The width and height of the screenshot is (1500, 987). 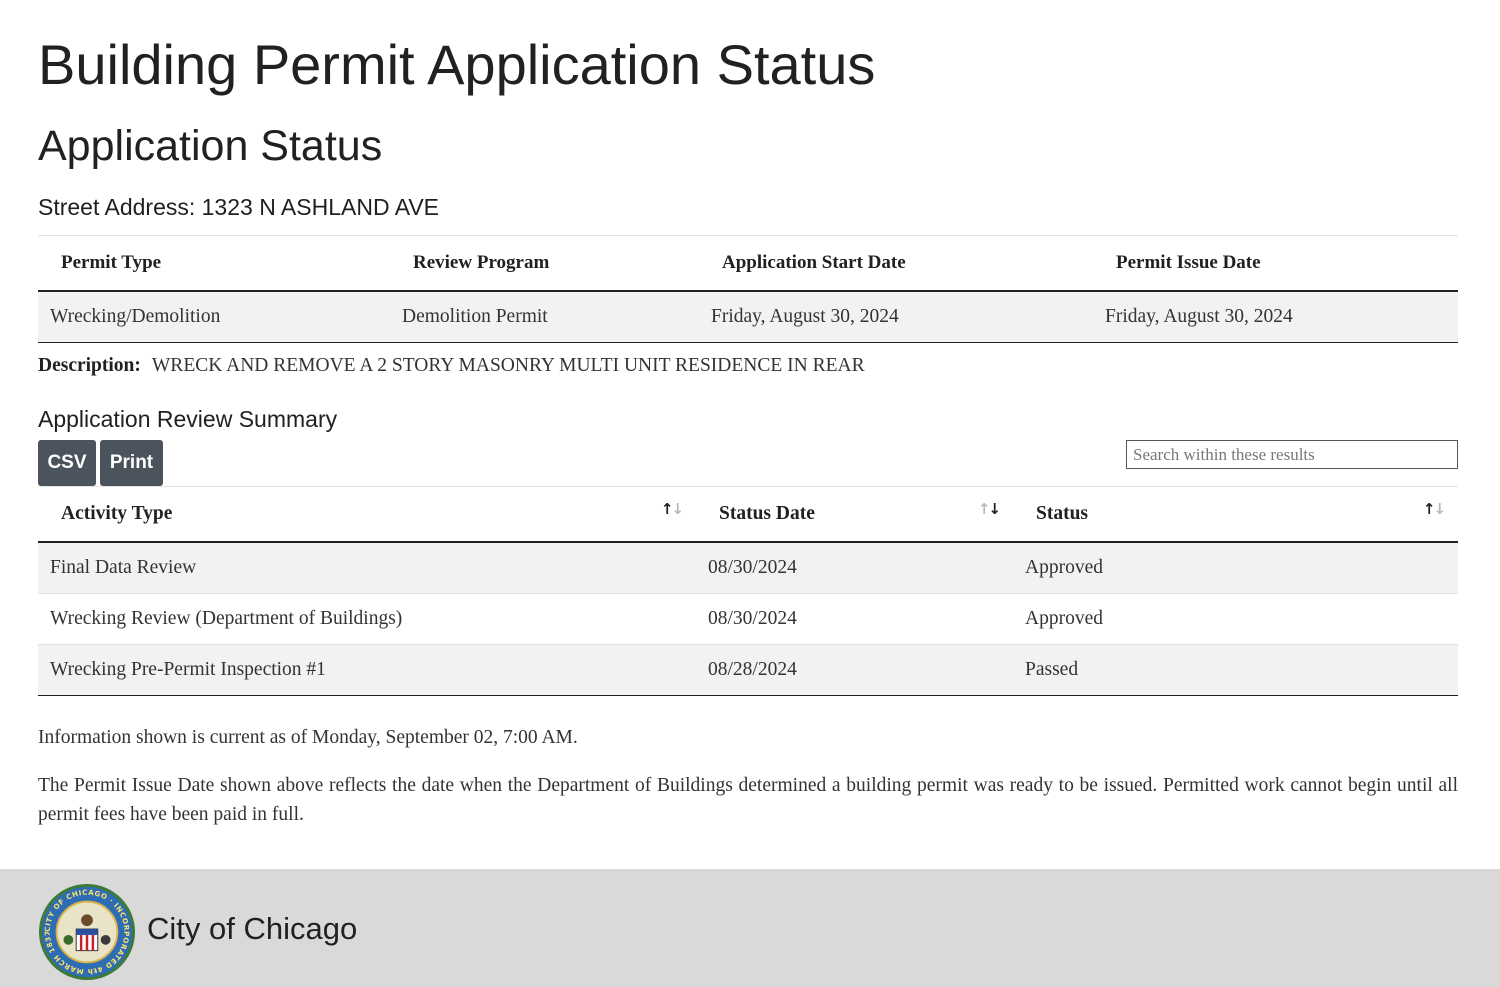 What do you see at coordinates (367, 514) in the screenshot?
I see `activity-type-header: Activity Type ↑↓` at bounding box center [367, 514].